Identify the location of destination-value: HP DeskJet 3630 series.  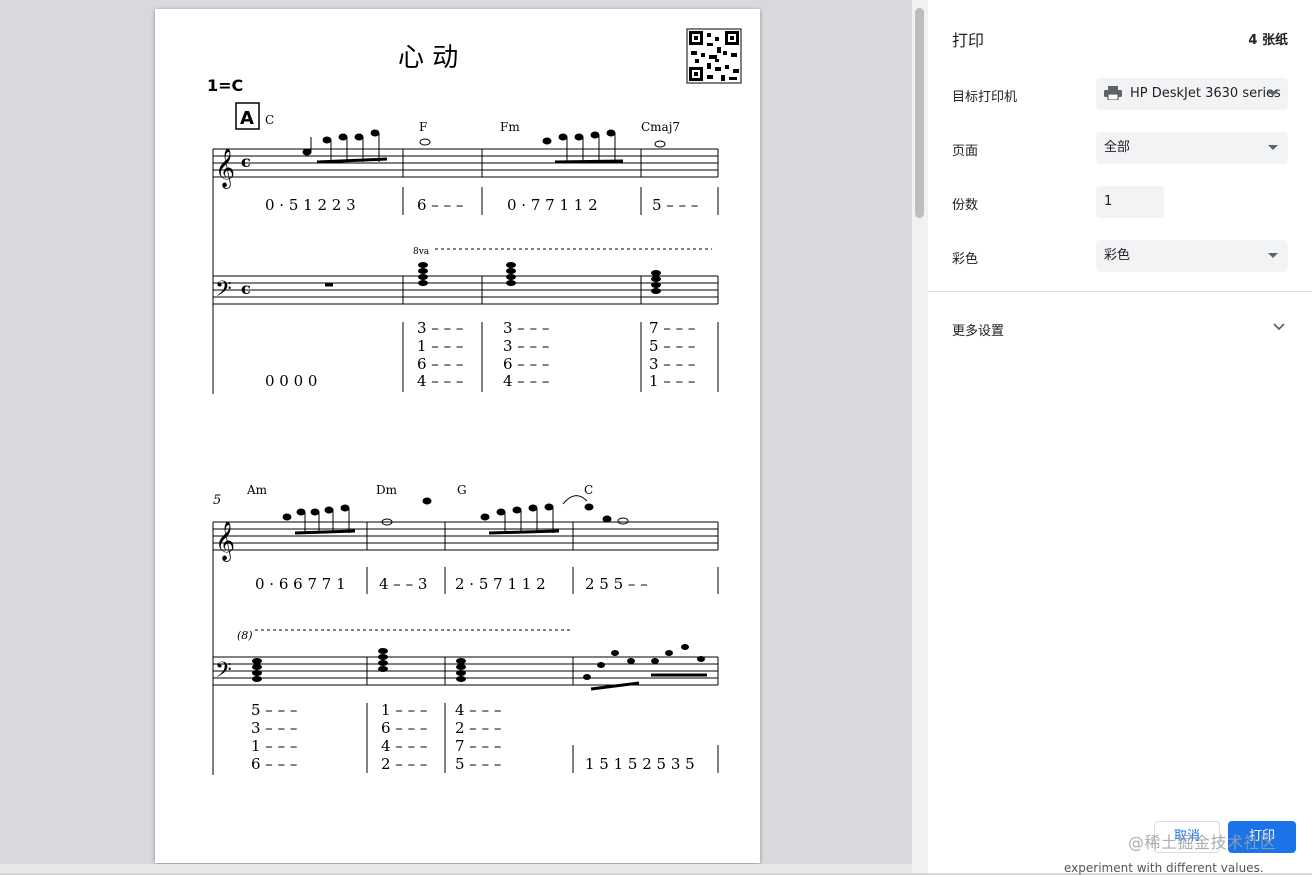
(1205, 93).